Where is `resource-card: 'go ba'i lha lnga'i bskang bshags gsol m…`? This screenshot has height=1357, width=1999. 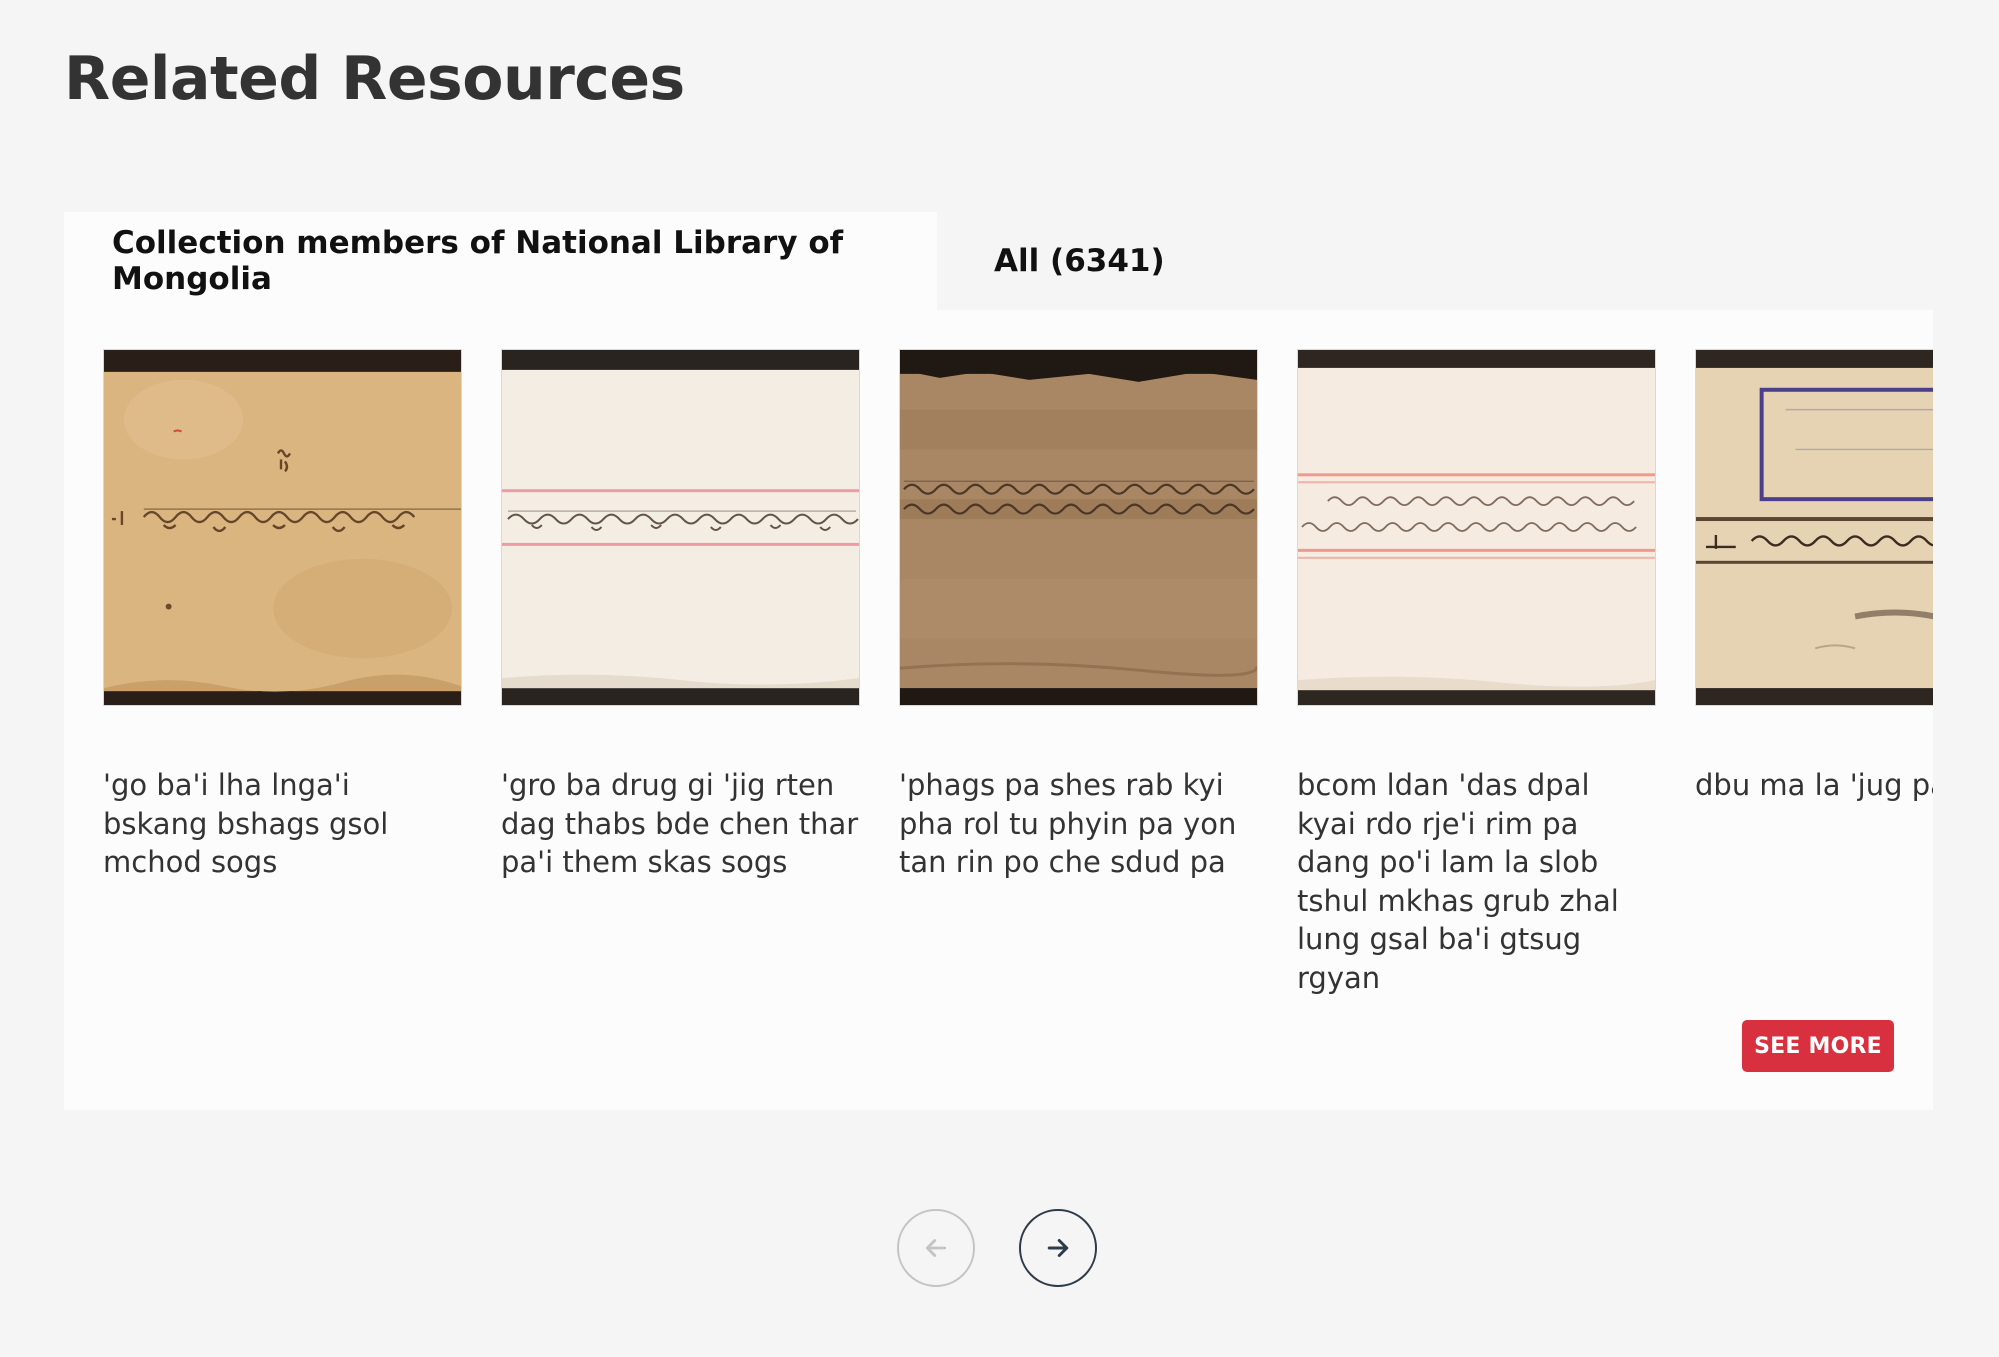 resource-card: 'go ba'i lha lnga'i bskang bshags gsol m… is located at coordinates (282, 615).